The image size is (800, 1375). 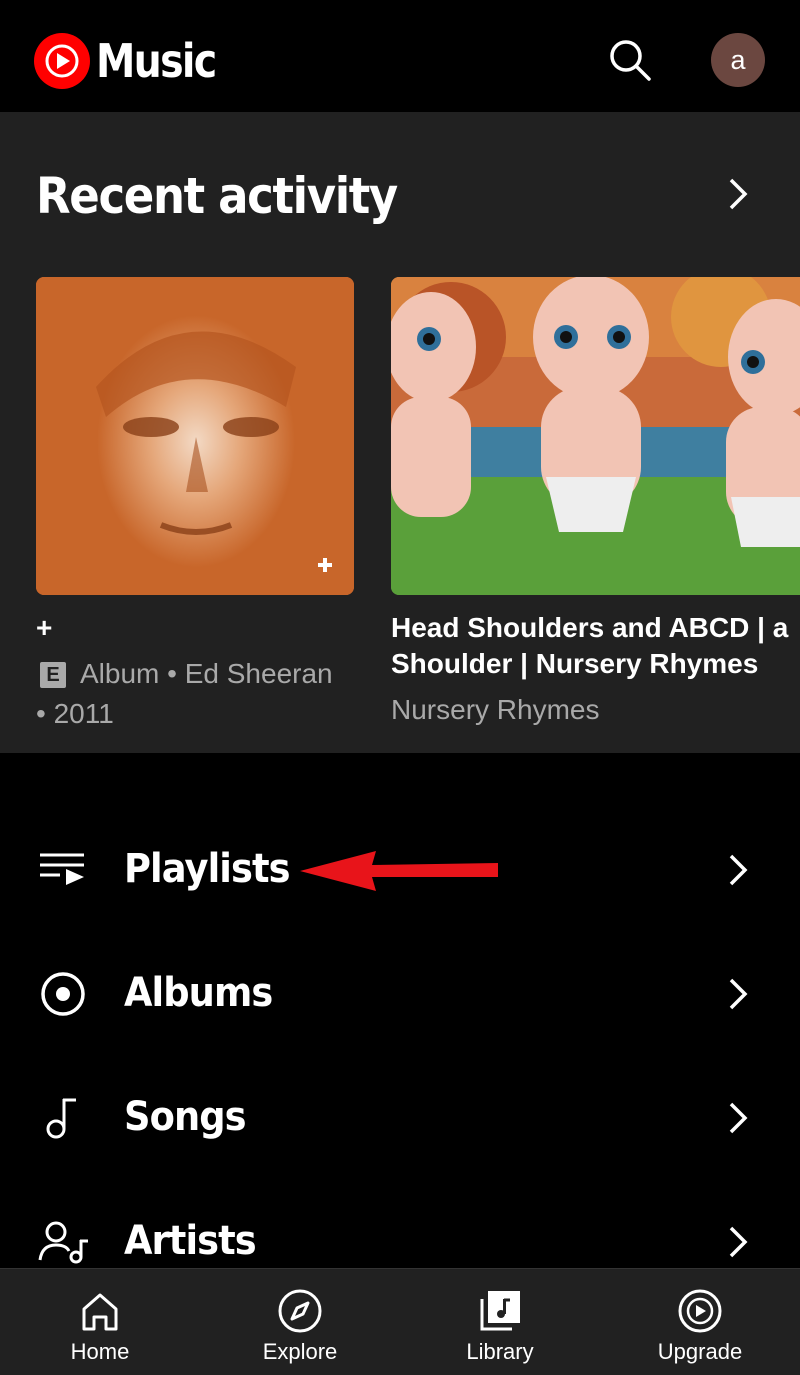 What do you see at coordinates (61, 1118) in the screenshot?
I see `music-note-icon` at bounding box center [61, 1118].